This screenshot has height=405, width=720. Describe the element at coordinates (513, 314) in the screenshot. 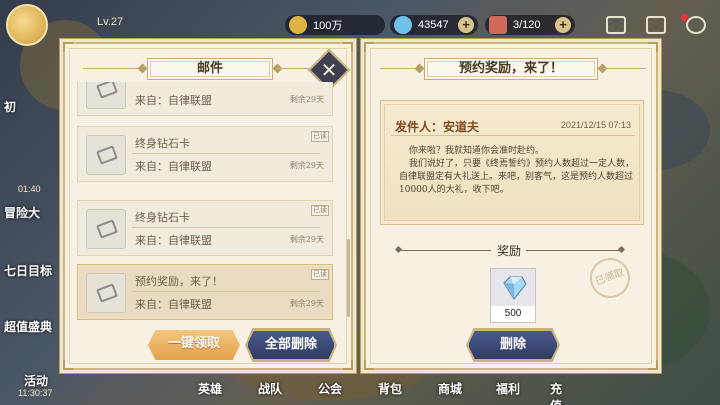

I see `reward-count: 500` at that location.